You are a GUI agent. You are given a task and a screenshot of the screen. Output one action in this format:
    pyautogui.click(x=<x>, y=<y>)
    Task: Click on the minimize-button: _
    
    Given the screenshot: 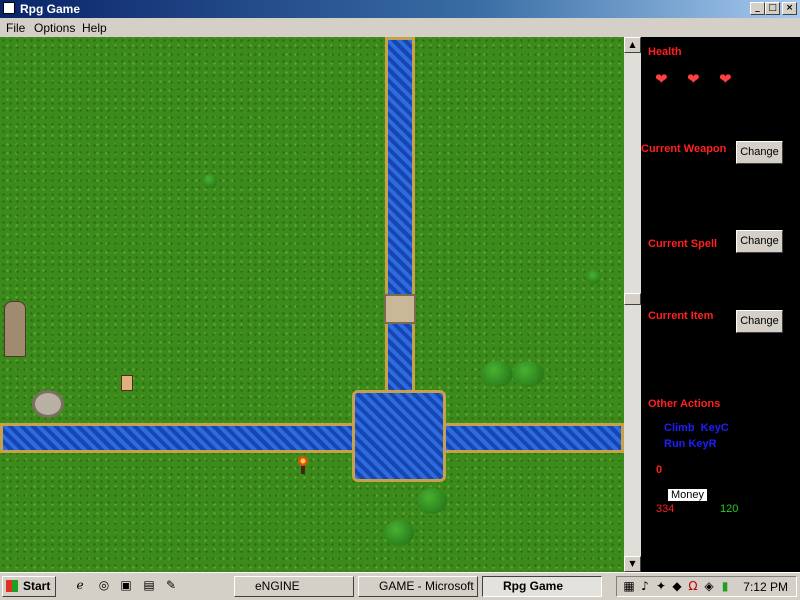 What is the action you would take?
    pyautogui.click(x=757, y=8)
    